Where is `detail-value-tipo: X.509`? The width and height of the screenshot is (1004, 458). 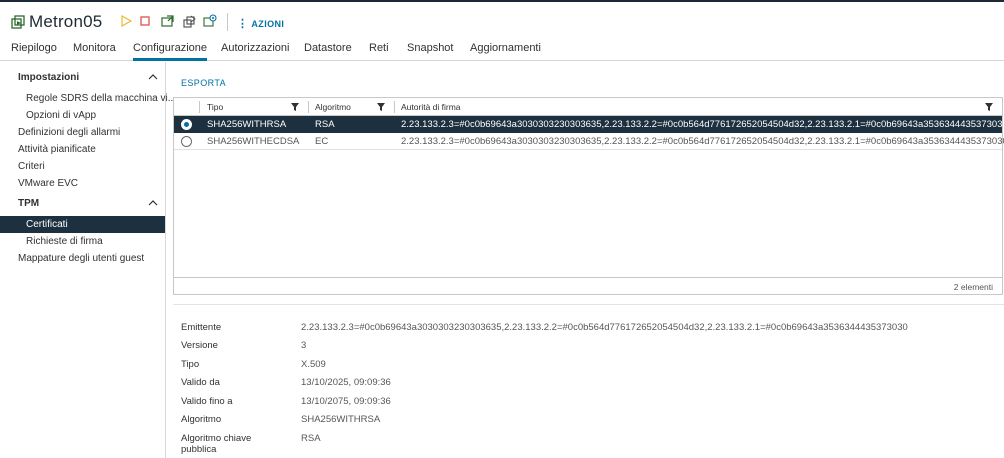 detail-value-tipo: X.509 is located at coordinates (313, 364).